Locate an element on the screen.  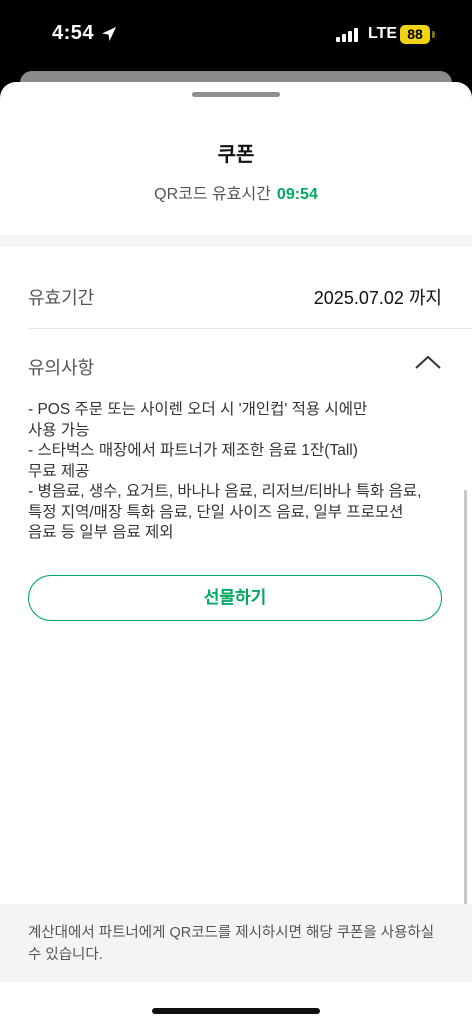
section-divider-band is located at coordinates (236, 241).